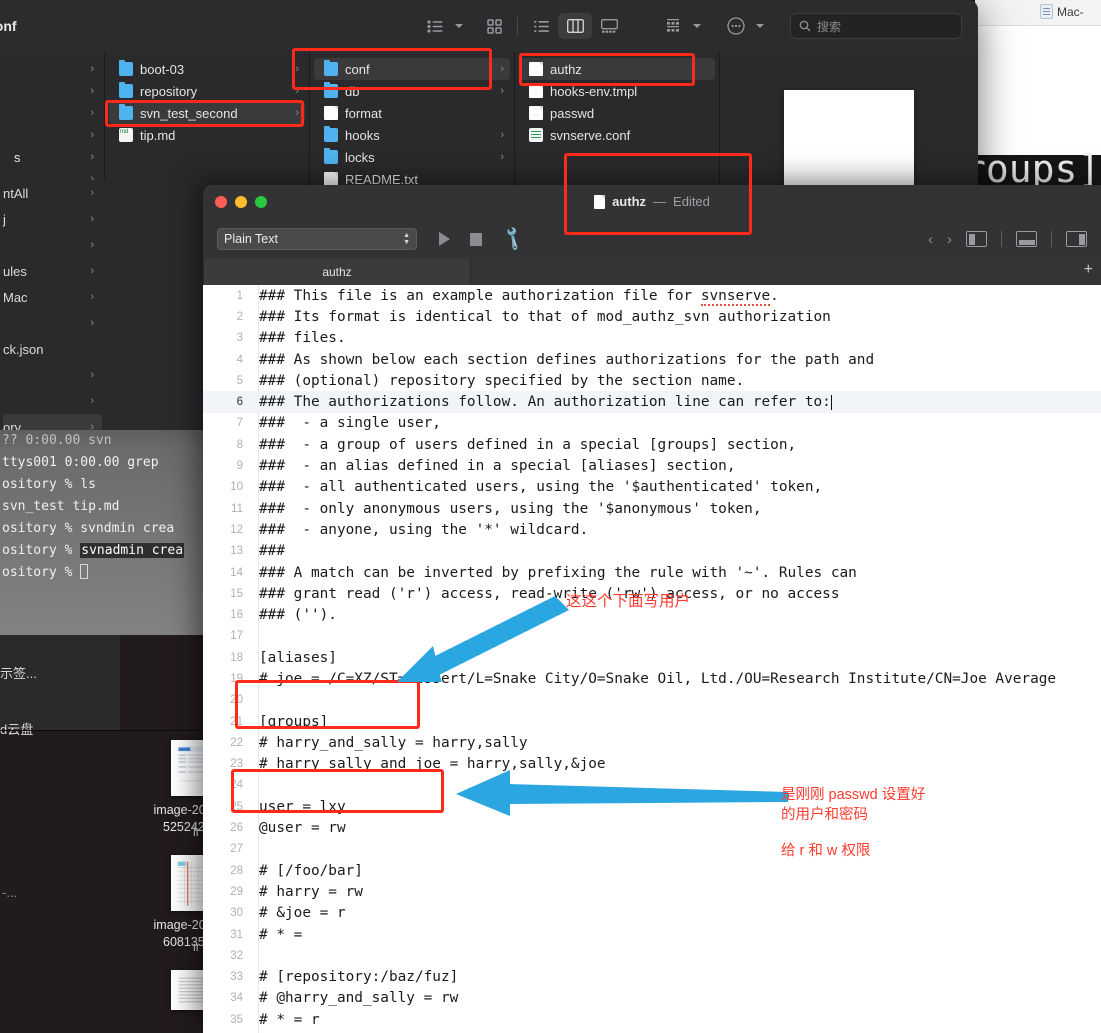 This screenshot has width=1101, height=1033. Describe the element at coordinates (652, 955) in the screenshot. I see `code-line-32: 32` at that location.